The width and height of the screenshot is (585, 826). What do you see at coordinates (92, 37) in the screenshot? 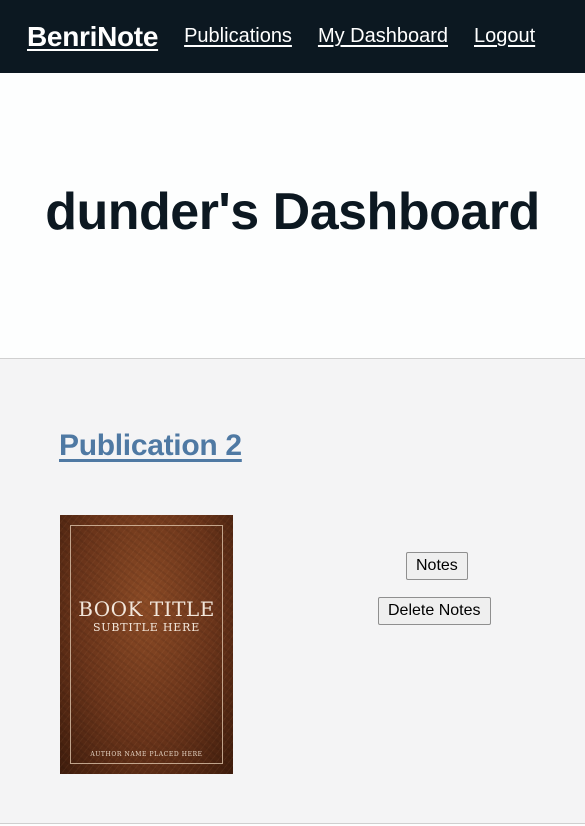
I see `brand-link: BenriNote` at bounding box center [92, 37].